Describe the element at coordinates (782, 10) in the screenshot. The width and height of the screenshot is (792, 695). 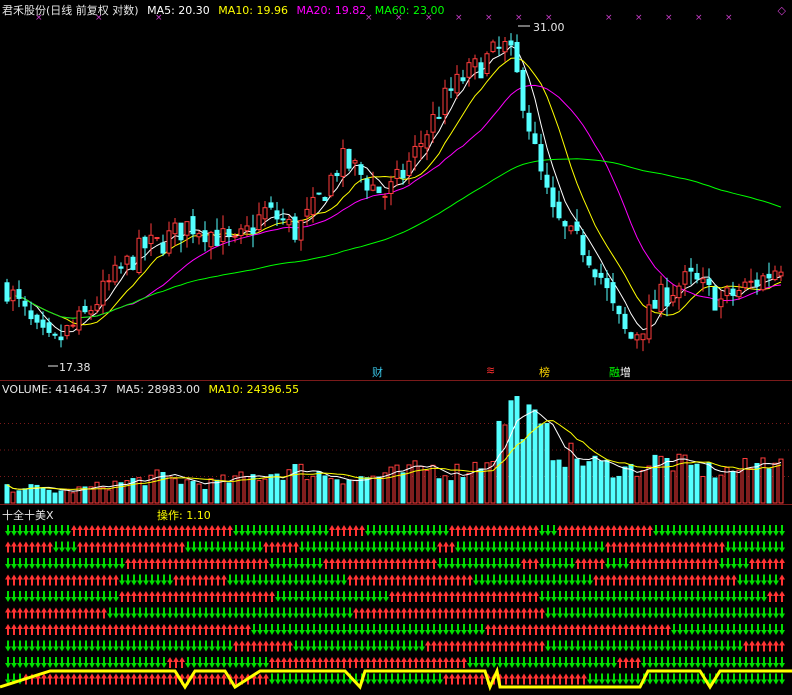
I see `menu-diamond-icon: ◇` at that location.